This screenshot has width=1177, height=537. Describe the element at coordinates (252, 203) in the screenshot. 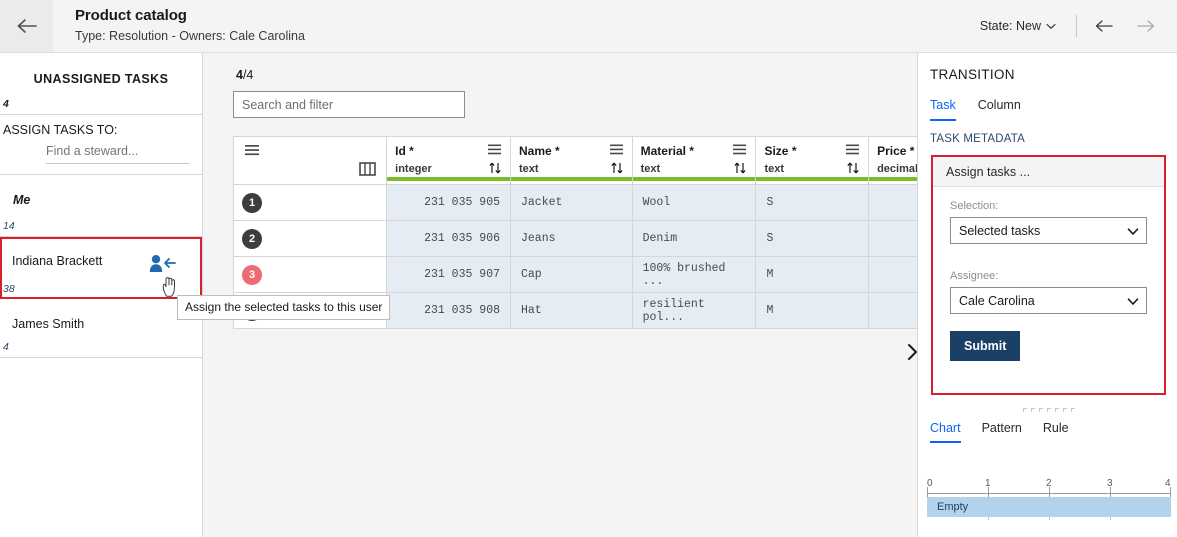

I see `row-badge: 1` at that location.